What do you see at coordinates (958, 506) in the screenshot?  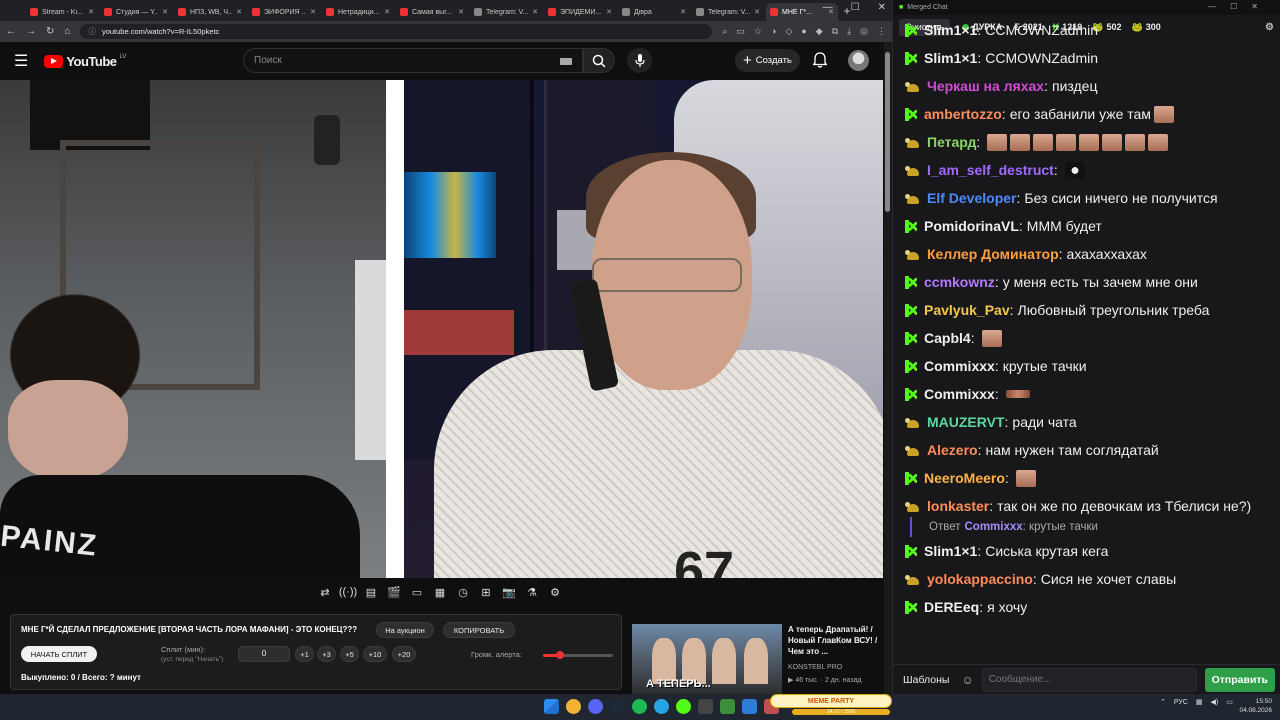 I see `chat-username: lonkaster` at bounding box center [958, 506].